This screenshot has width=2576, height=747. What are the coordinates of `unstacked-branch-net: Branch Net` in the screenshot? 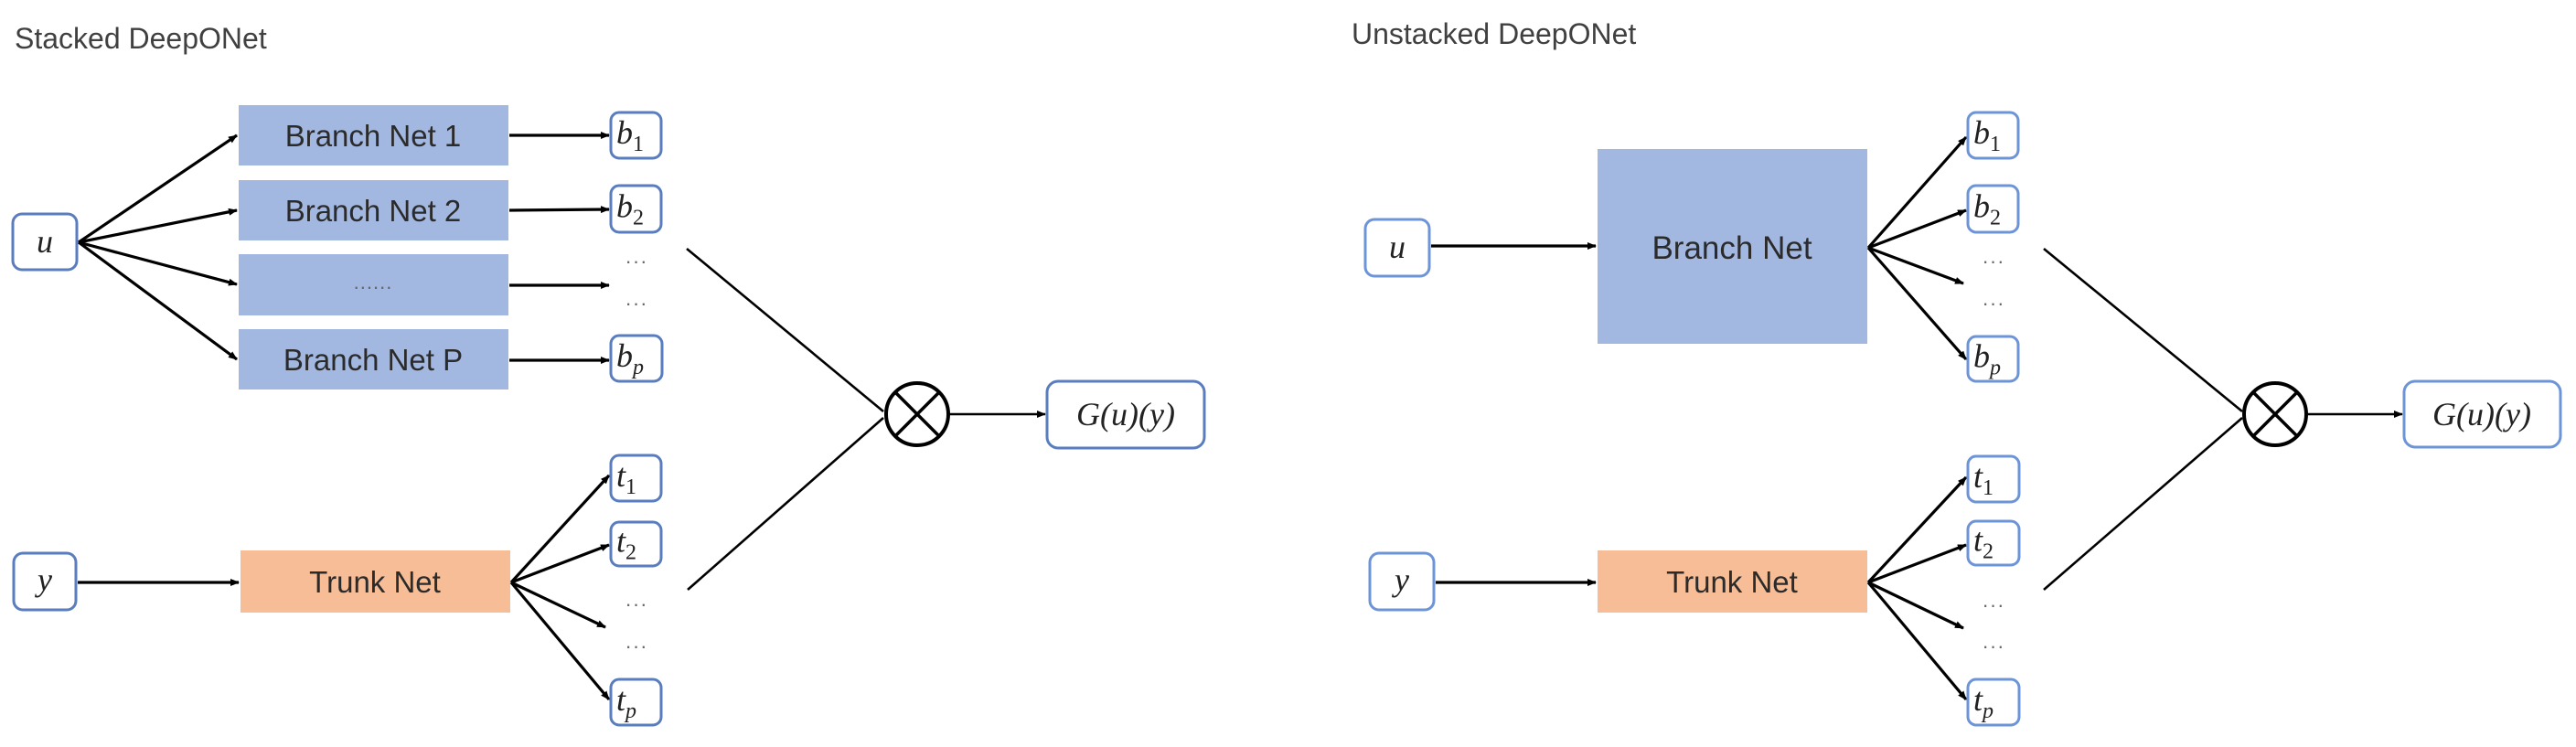 It's located at (1732, 247).